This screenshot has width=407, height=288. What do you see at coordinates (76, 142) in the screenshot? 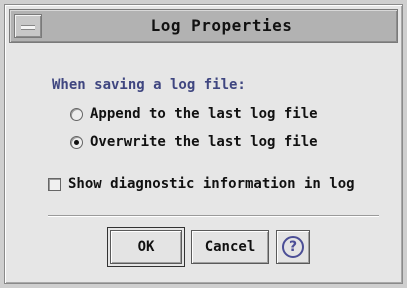
I see `overwrite-radio` at bounding box center [76, 142].